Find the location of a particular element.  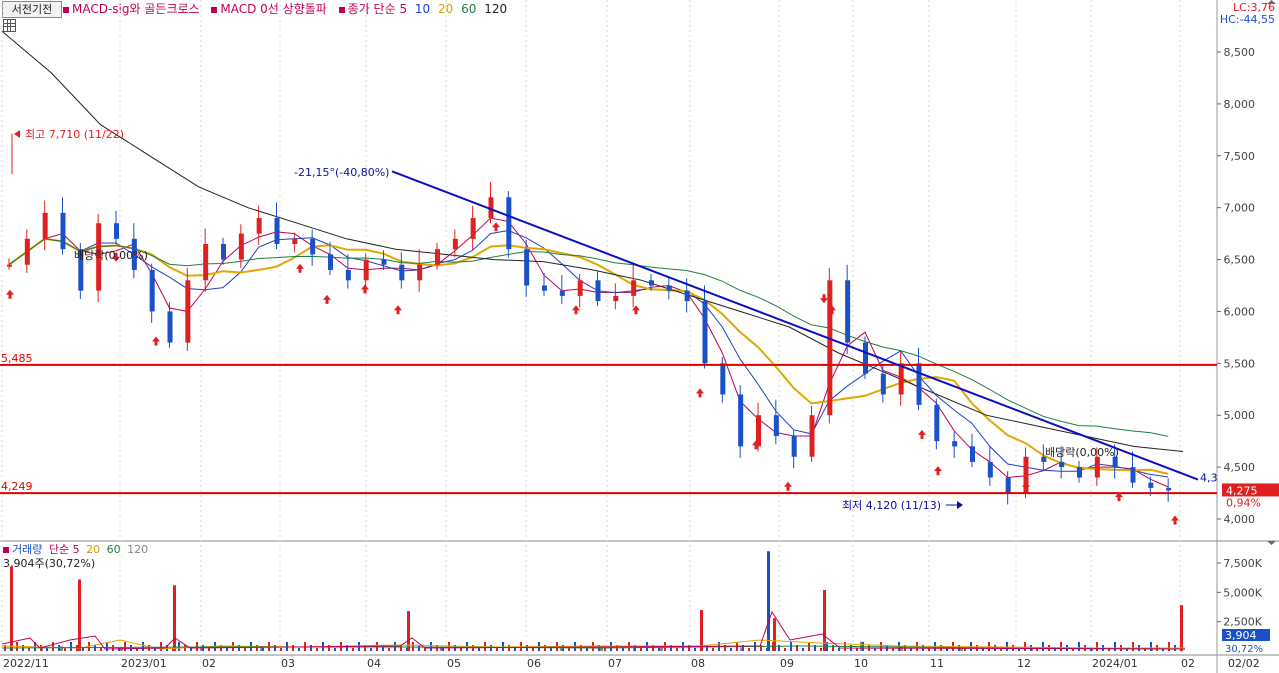

volume-bars is located at coordinates (593, 601).